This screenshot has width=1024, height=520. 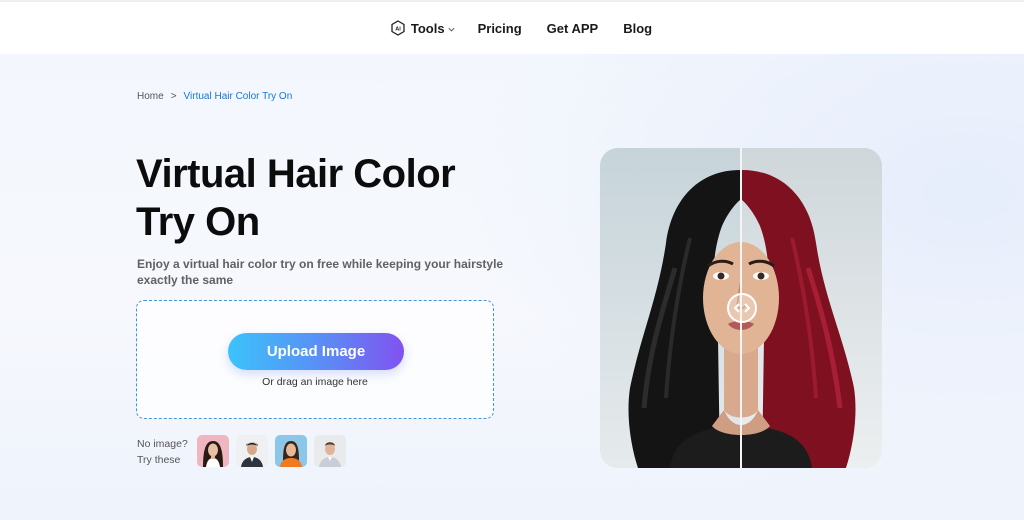 I want to click on main-nav: AI Tools Pricing Get APP Blog, so click(x=521, y=28).